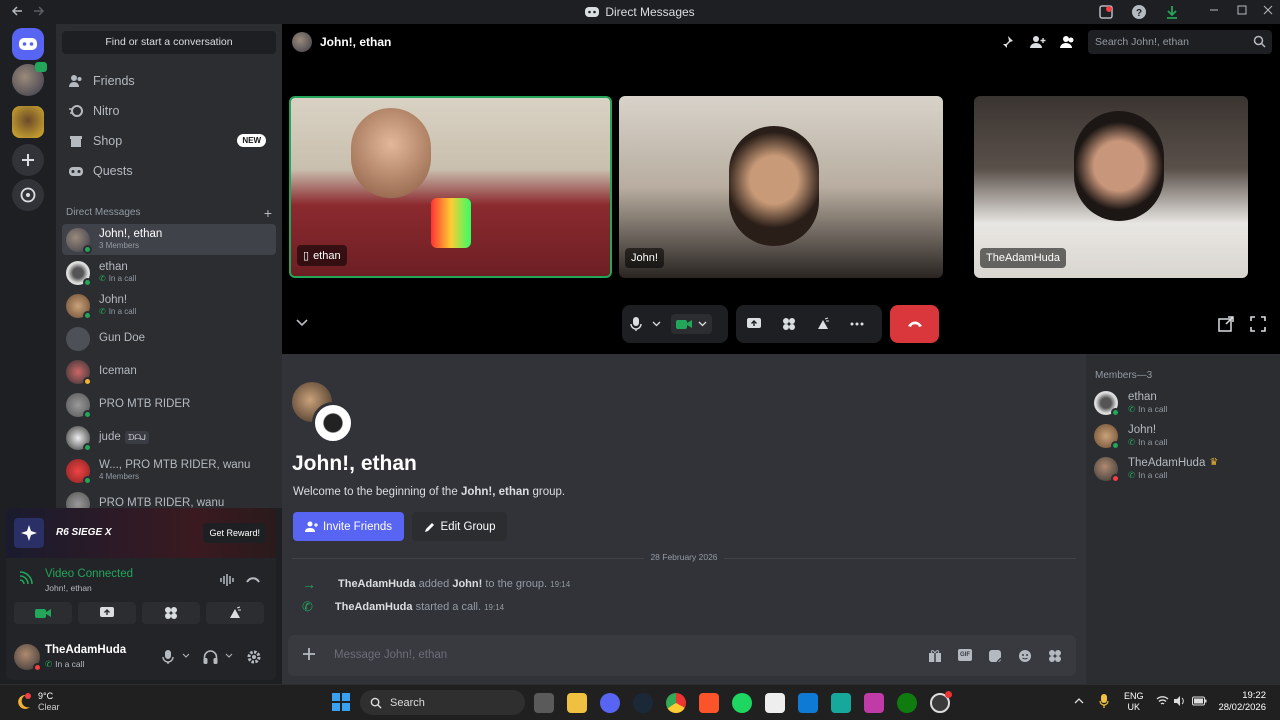  I want to click on leave-call-button, so click(914, 324).